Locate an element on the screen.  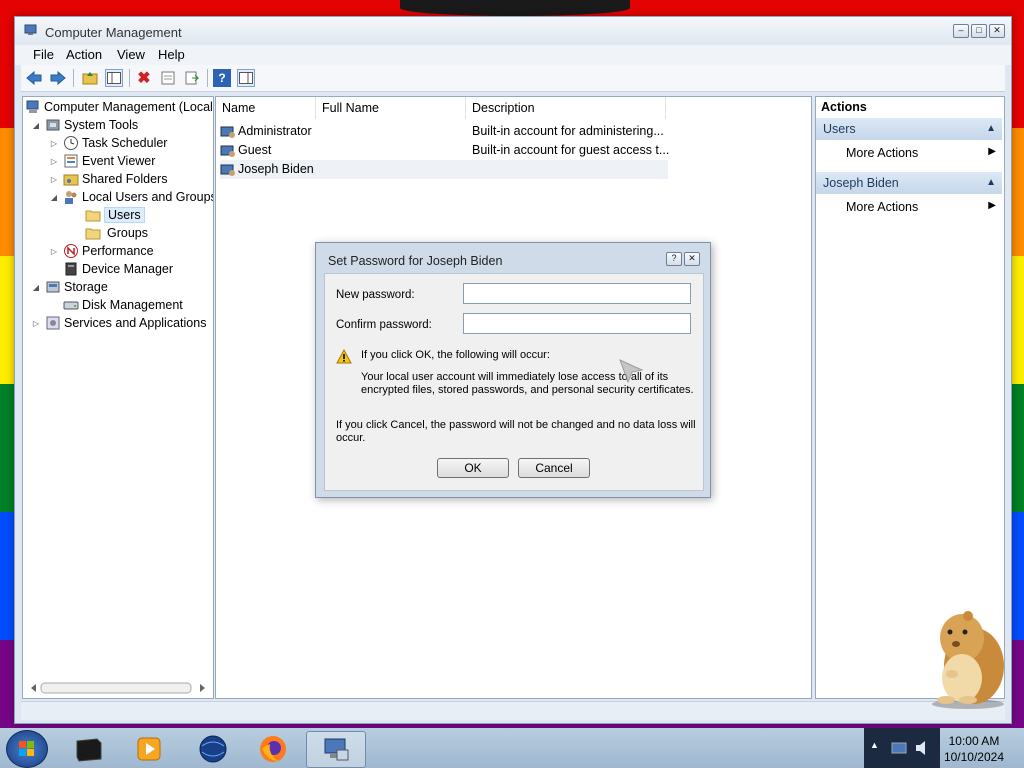
tree-label-shared-folders: Shared Folders is located at coordinates (125, 179).